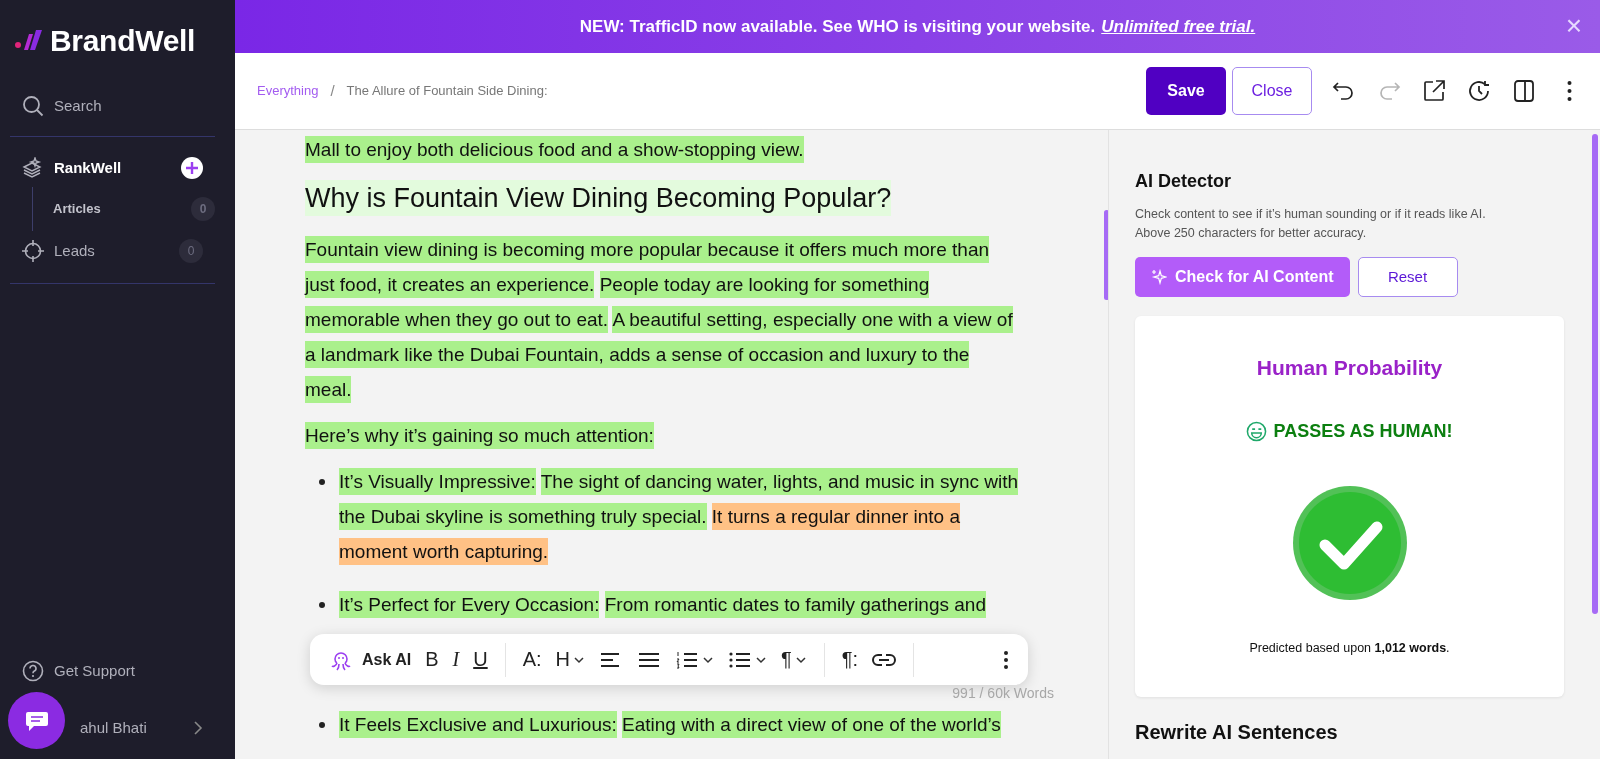  Describe the element at coordinates (478, 724) in the screenshot. I see `highlighted-text: It Feels Exclusive and Luxurious:` at that location.